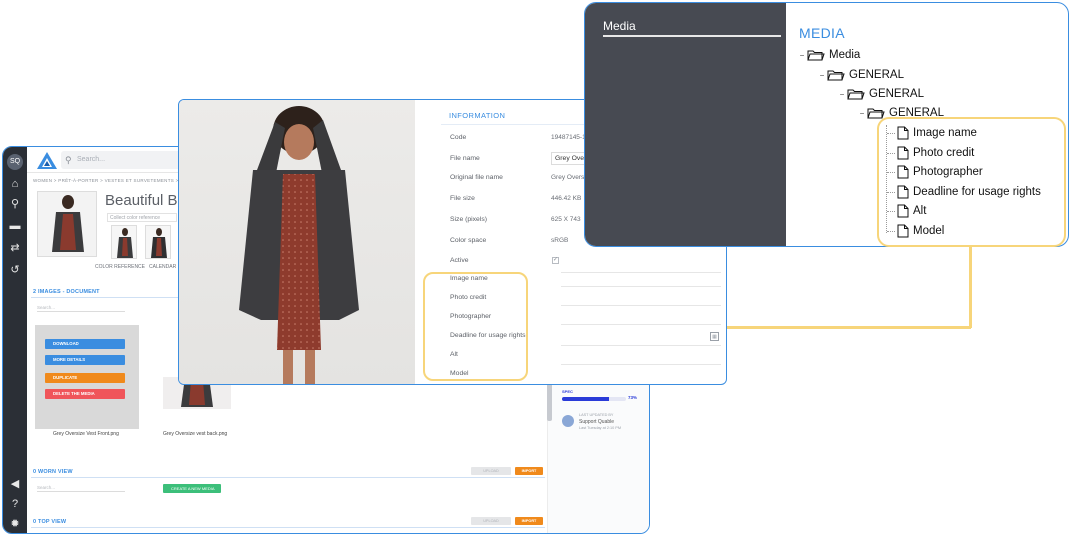 The height and width of the screenshot is (537, 1070). I want to click on deadline-input, so click(641, 324).